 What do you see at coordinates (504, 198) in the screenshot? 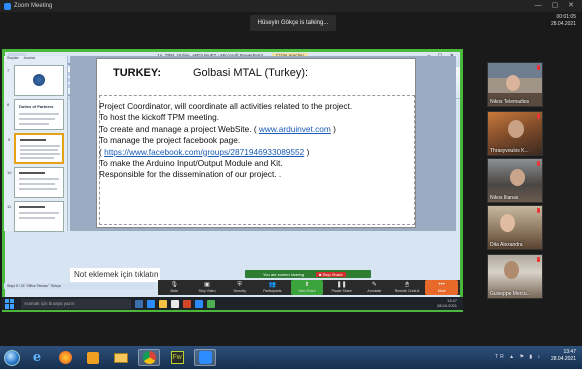
I see `participant-name: Nikos Ilianas` at bounding box center [504, 198].